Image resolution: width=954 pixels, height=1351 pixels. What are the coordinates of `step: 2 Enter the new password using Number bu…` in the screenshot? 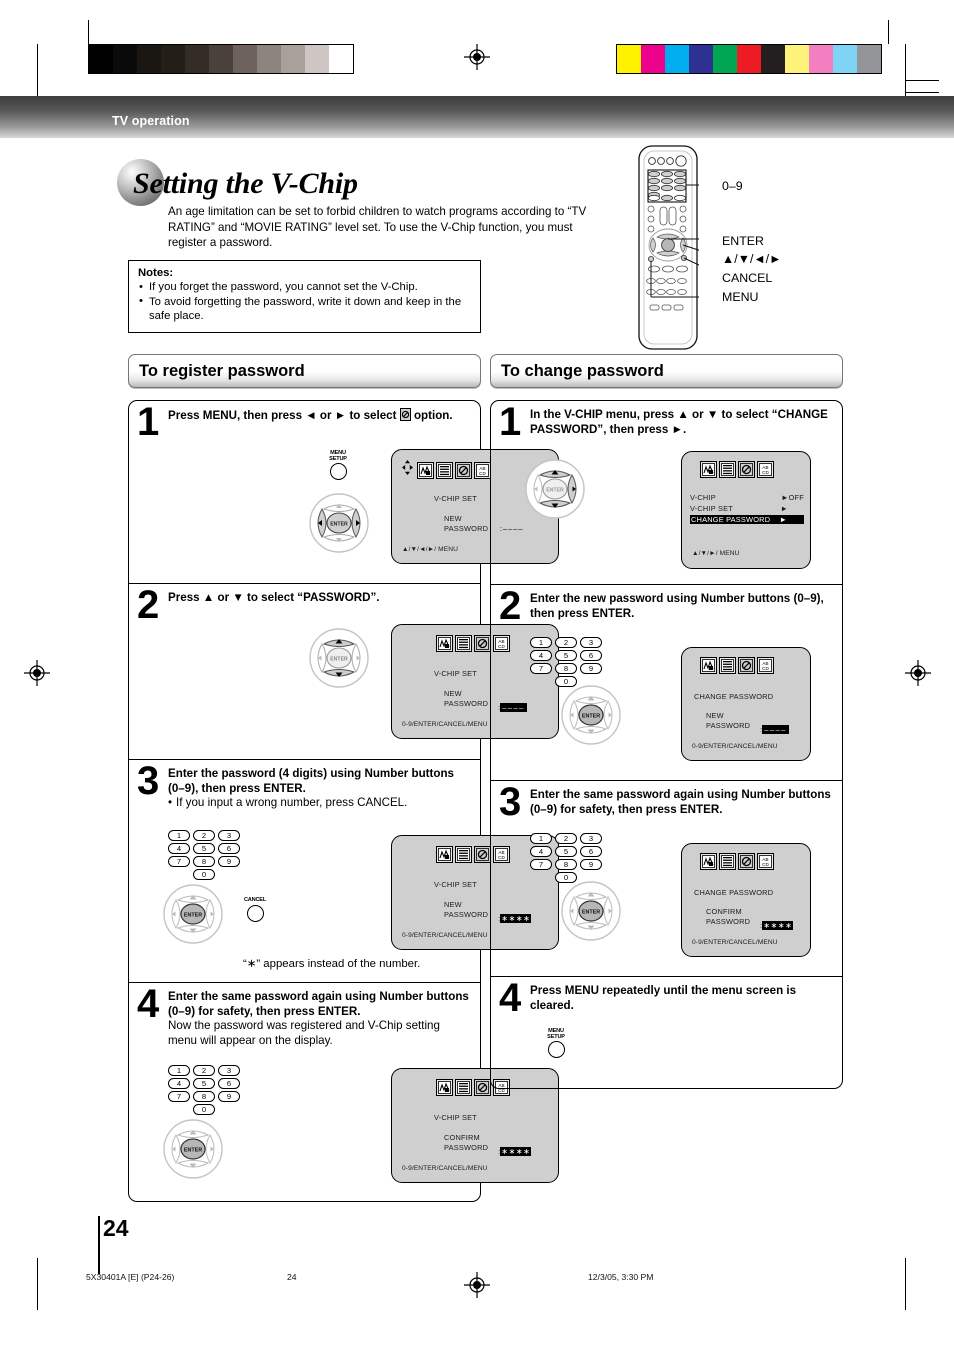 It's located at (666, 683).